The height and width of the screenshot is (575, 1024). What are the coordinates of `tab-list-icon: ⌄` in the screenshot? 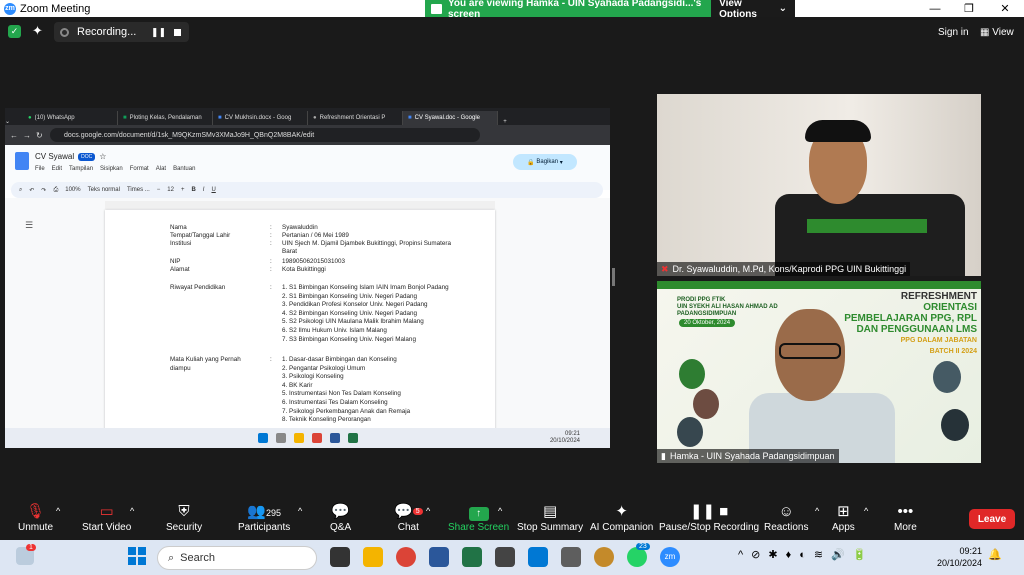 It's located at (14, 121).